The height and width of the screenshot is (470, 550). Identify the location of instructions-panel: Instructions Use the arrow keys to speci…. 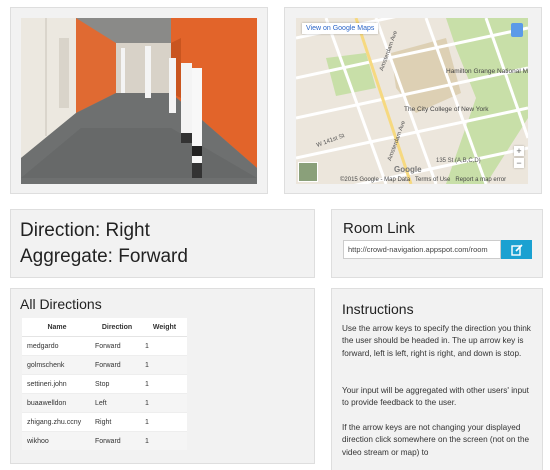
(437, 379).